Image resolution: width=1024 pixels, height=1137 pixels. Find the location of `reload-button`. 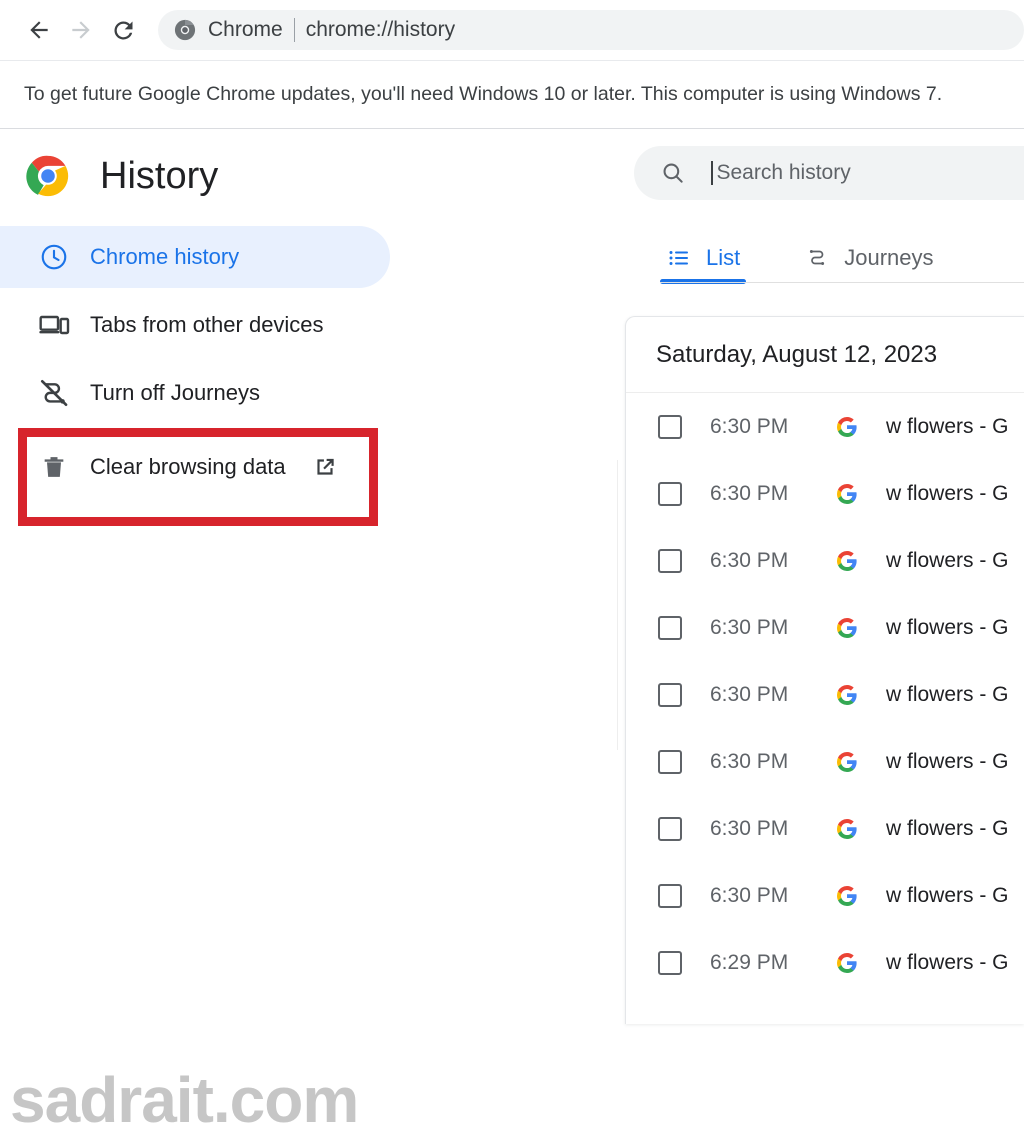

reload-button is located at coordinates (123, 30).